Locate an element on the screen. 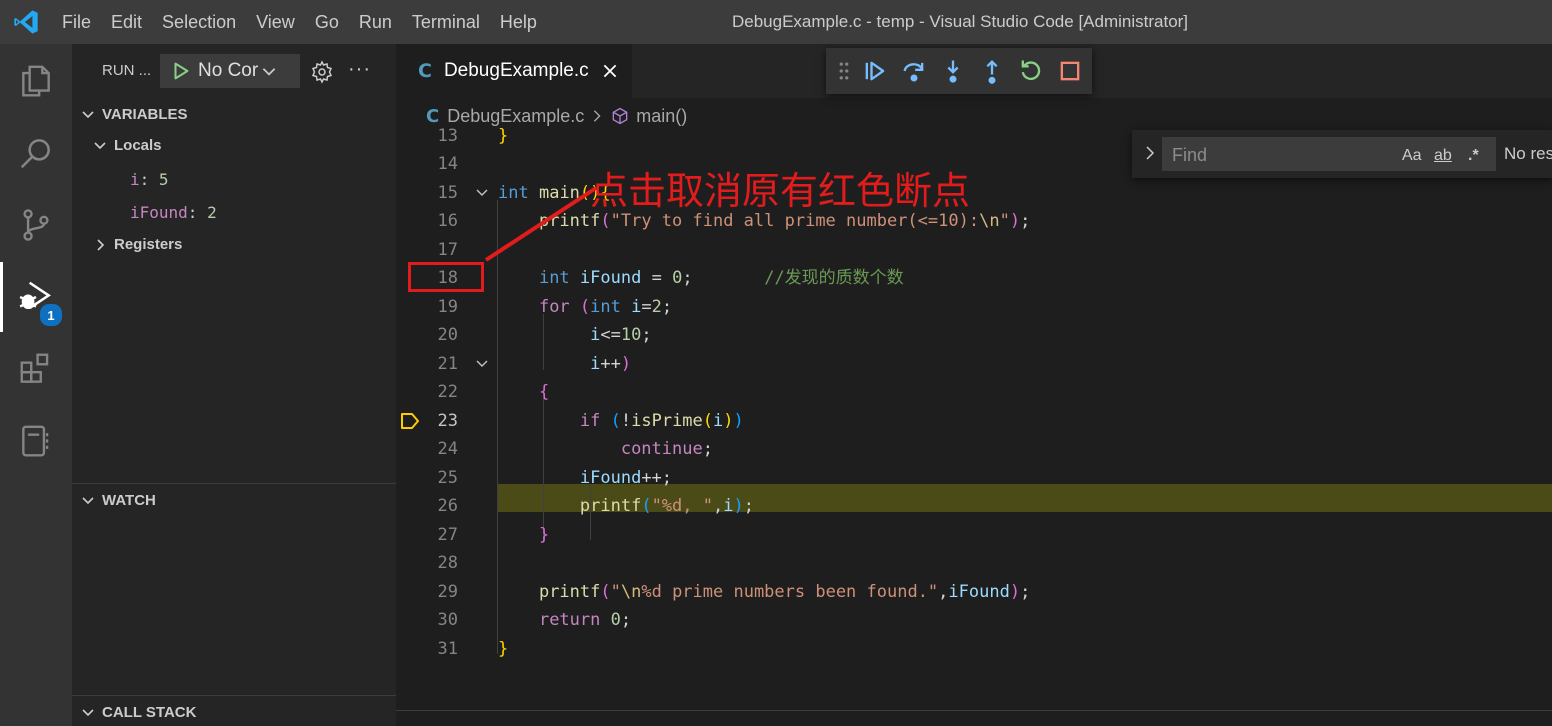 The width and height of the screenshot is (1552, 726). line-number: 17 is located at coordinates (427, 250).